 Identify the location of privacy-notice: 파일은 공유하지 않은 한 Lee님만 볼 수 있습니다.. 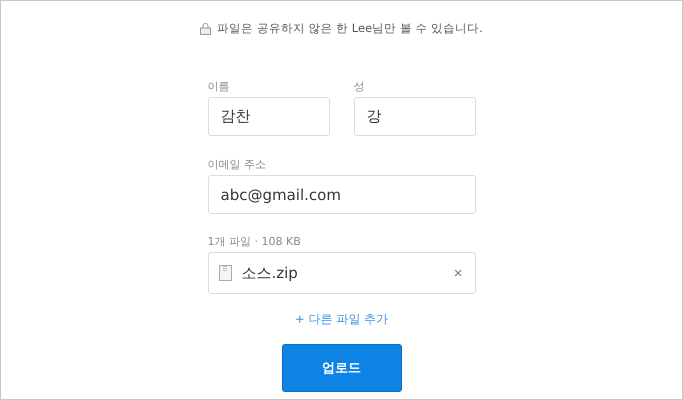
(350, 28).